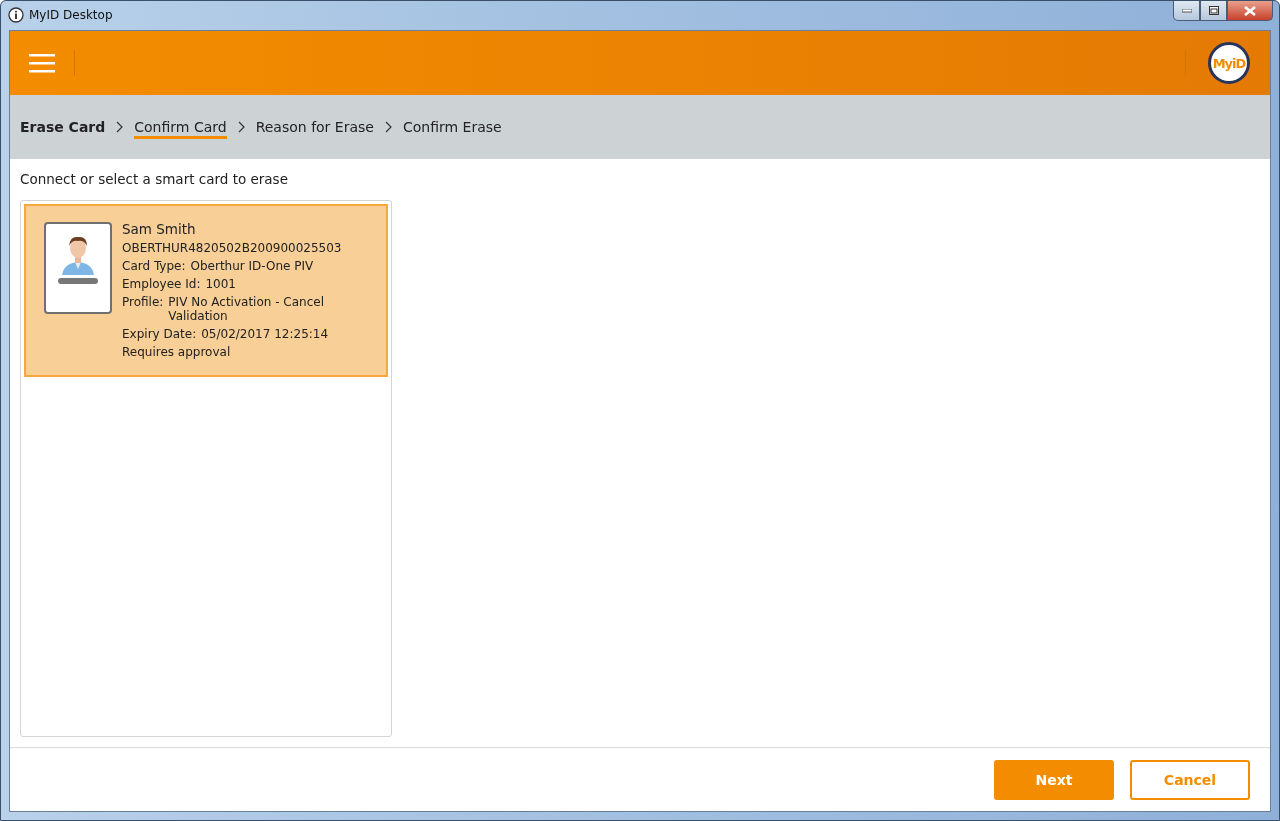 Image resolution: width=1280 pixels, height=821 pixels. I want to click on approval-note: Requires approval, so click(177, 352).